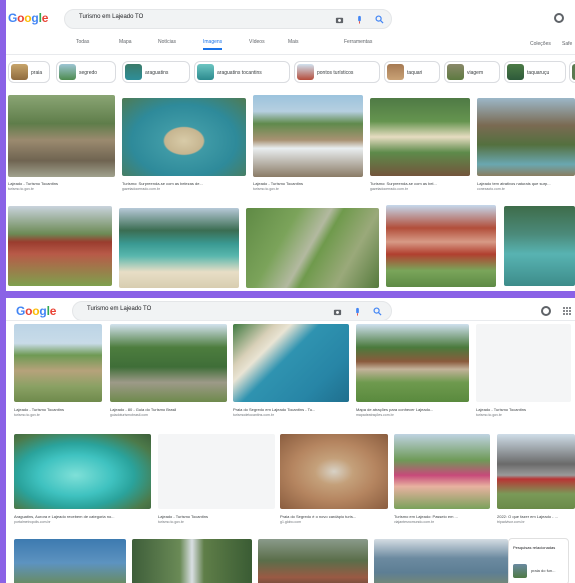  What do you see at coordinates (511, 522) in the screenshot?
I see `result-source: tripadvisor.com.br` at bounding box center [511, 522].